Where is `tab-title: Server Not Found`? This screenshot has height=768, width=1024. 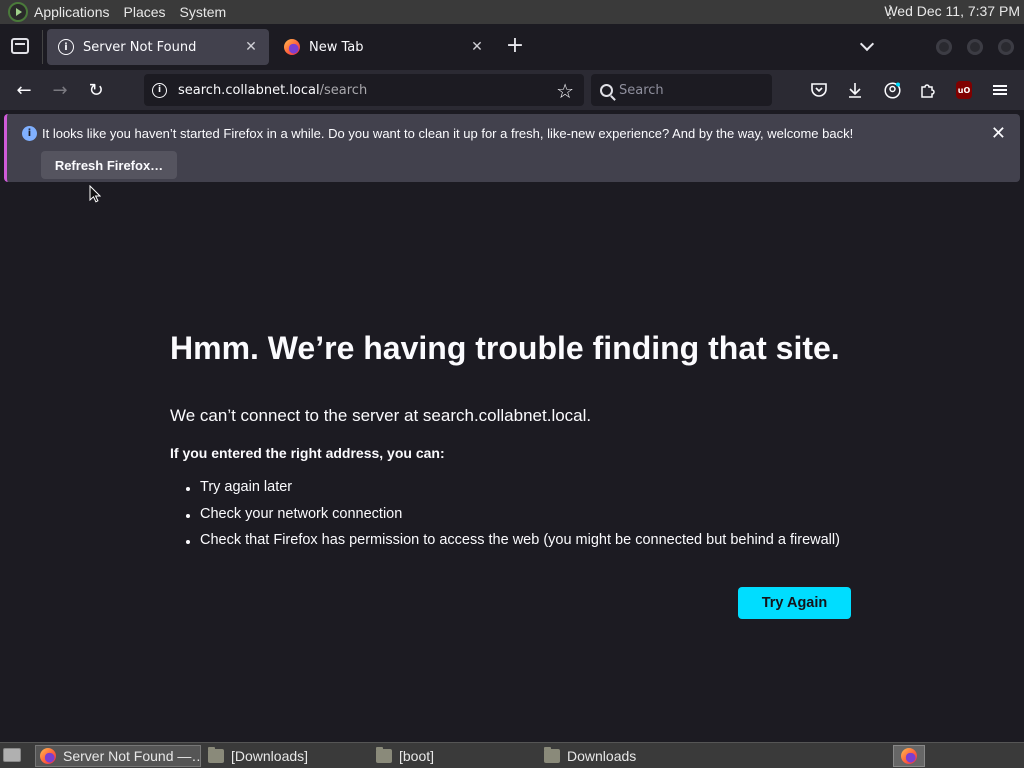 tab-title: Server Not Found is located at coordinates (140, 47).